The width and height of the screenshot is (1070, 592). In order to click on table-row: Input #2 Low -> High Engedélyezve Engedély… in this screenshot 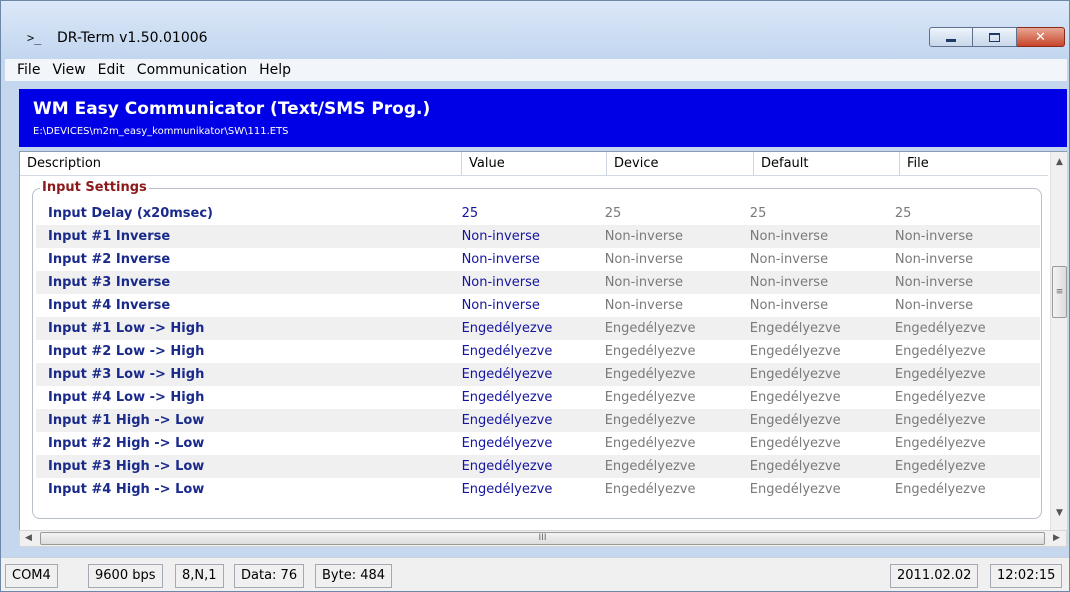, I will do `click(538, 351)`.